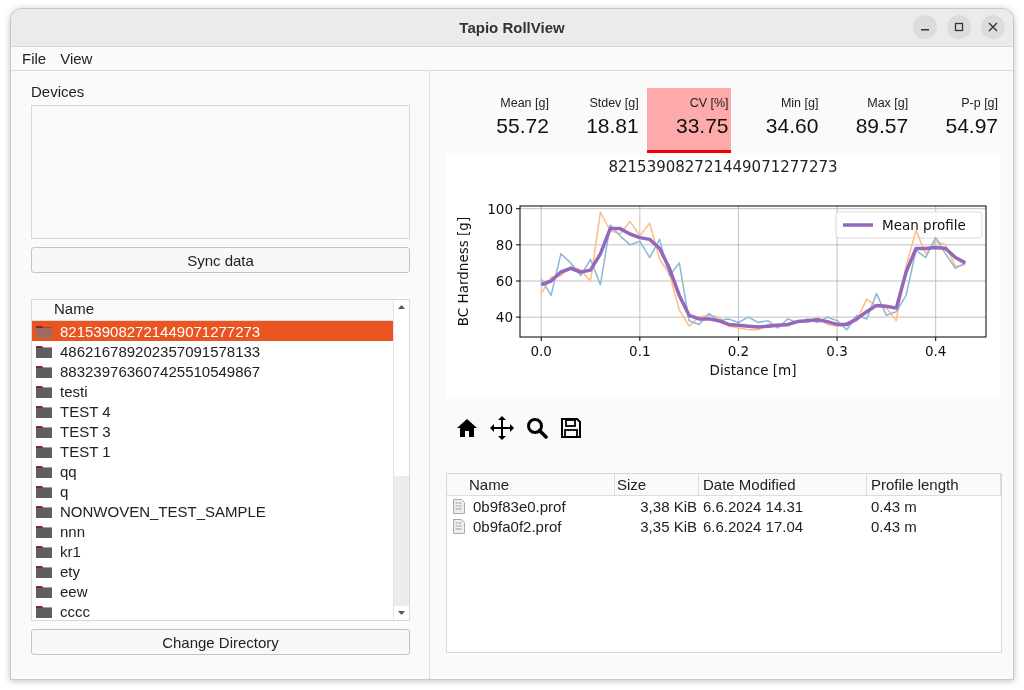  What do you see at coordinates (614, 103) in the screenshot?
I see `stat-label: Stdev [g]` at bounding box center [614, 103].